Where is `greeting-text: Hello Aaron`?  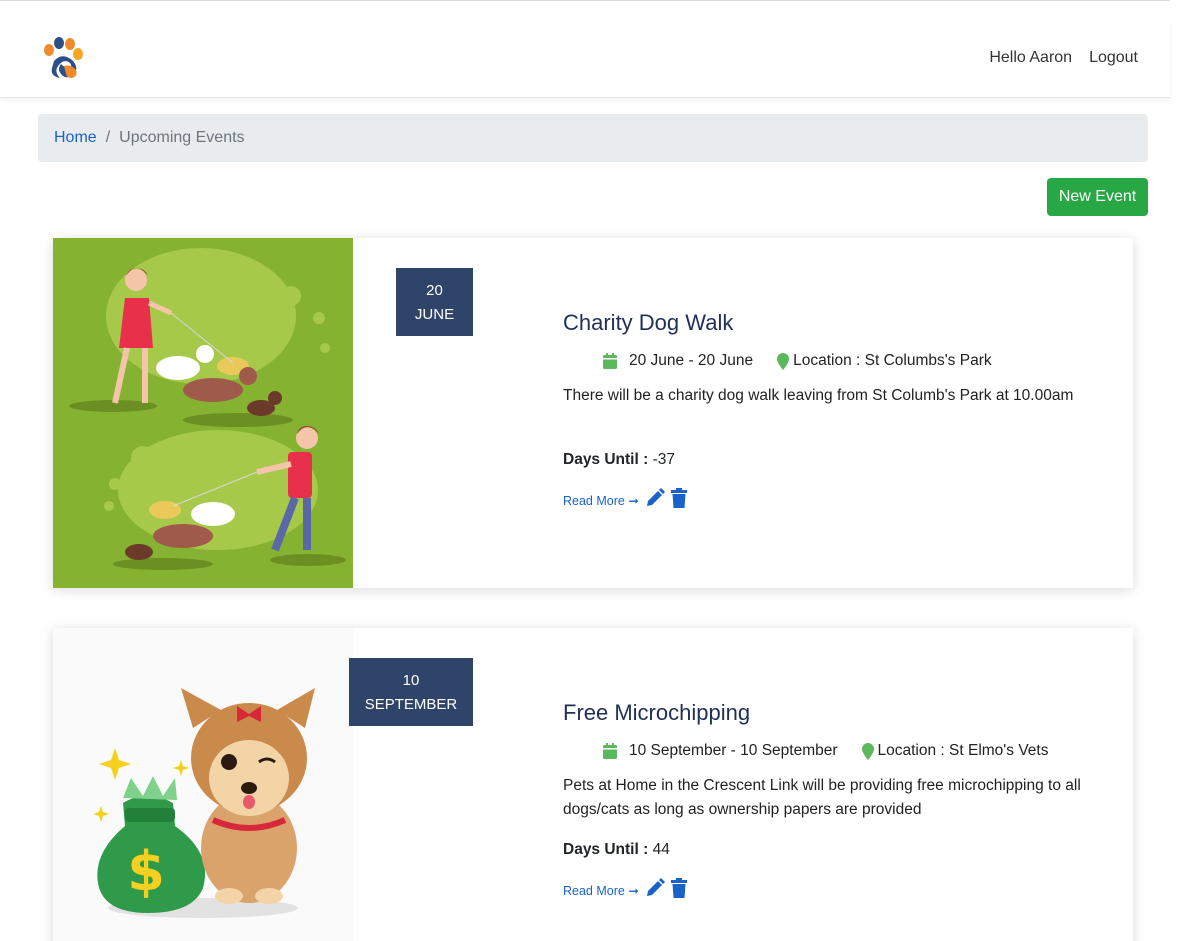
greeting-text: Hello Aaron is located at coordinates (1031, 57).